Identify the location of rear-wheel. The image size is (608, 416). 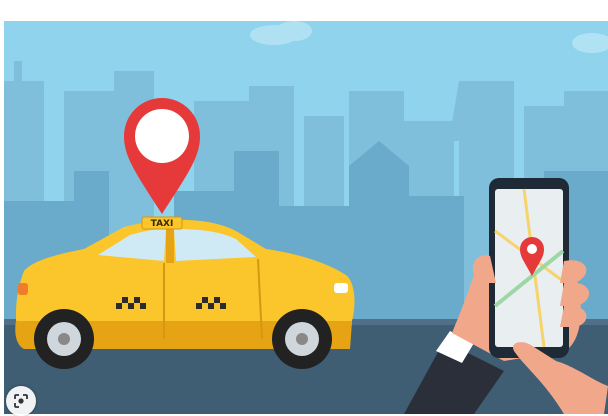
(64, 339).